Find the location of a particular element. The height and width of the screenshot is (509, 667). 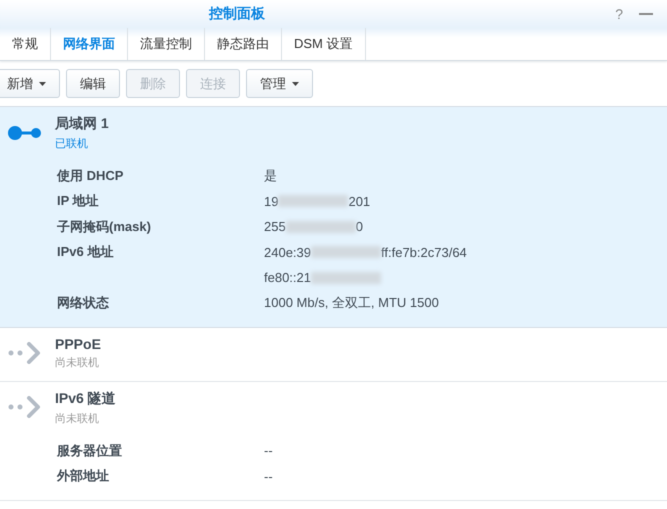

detail-value: 是 is located at coordinates (270, 175).